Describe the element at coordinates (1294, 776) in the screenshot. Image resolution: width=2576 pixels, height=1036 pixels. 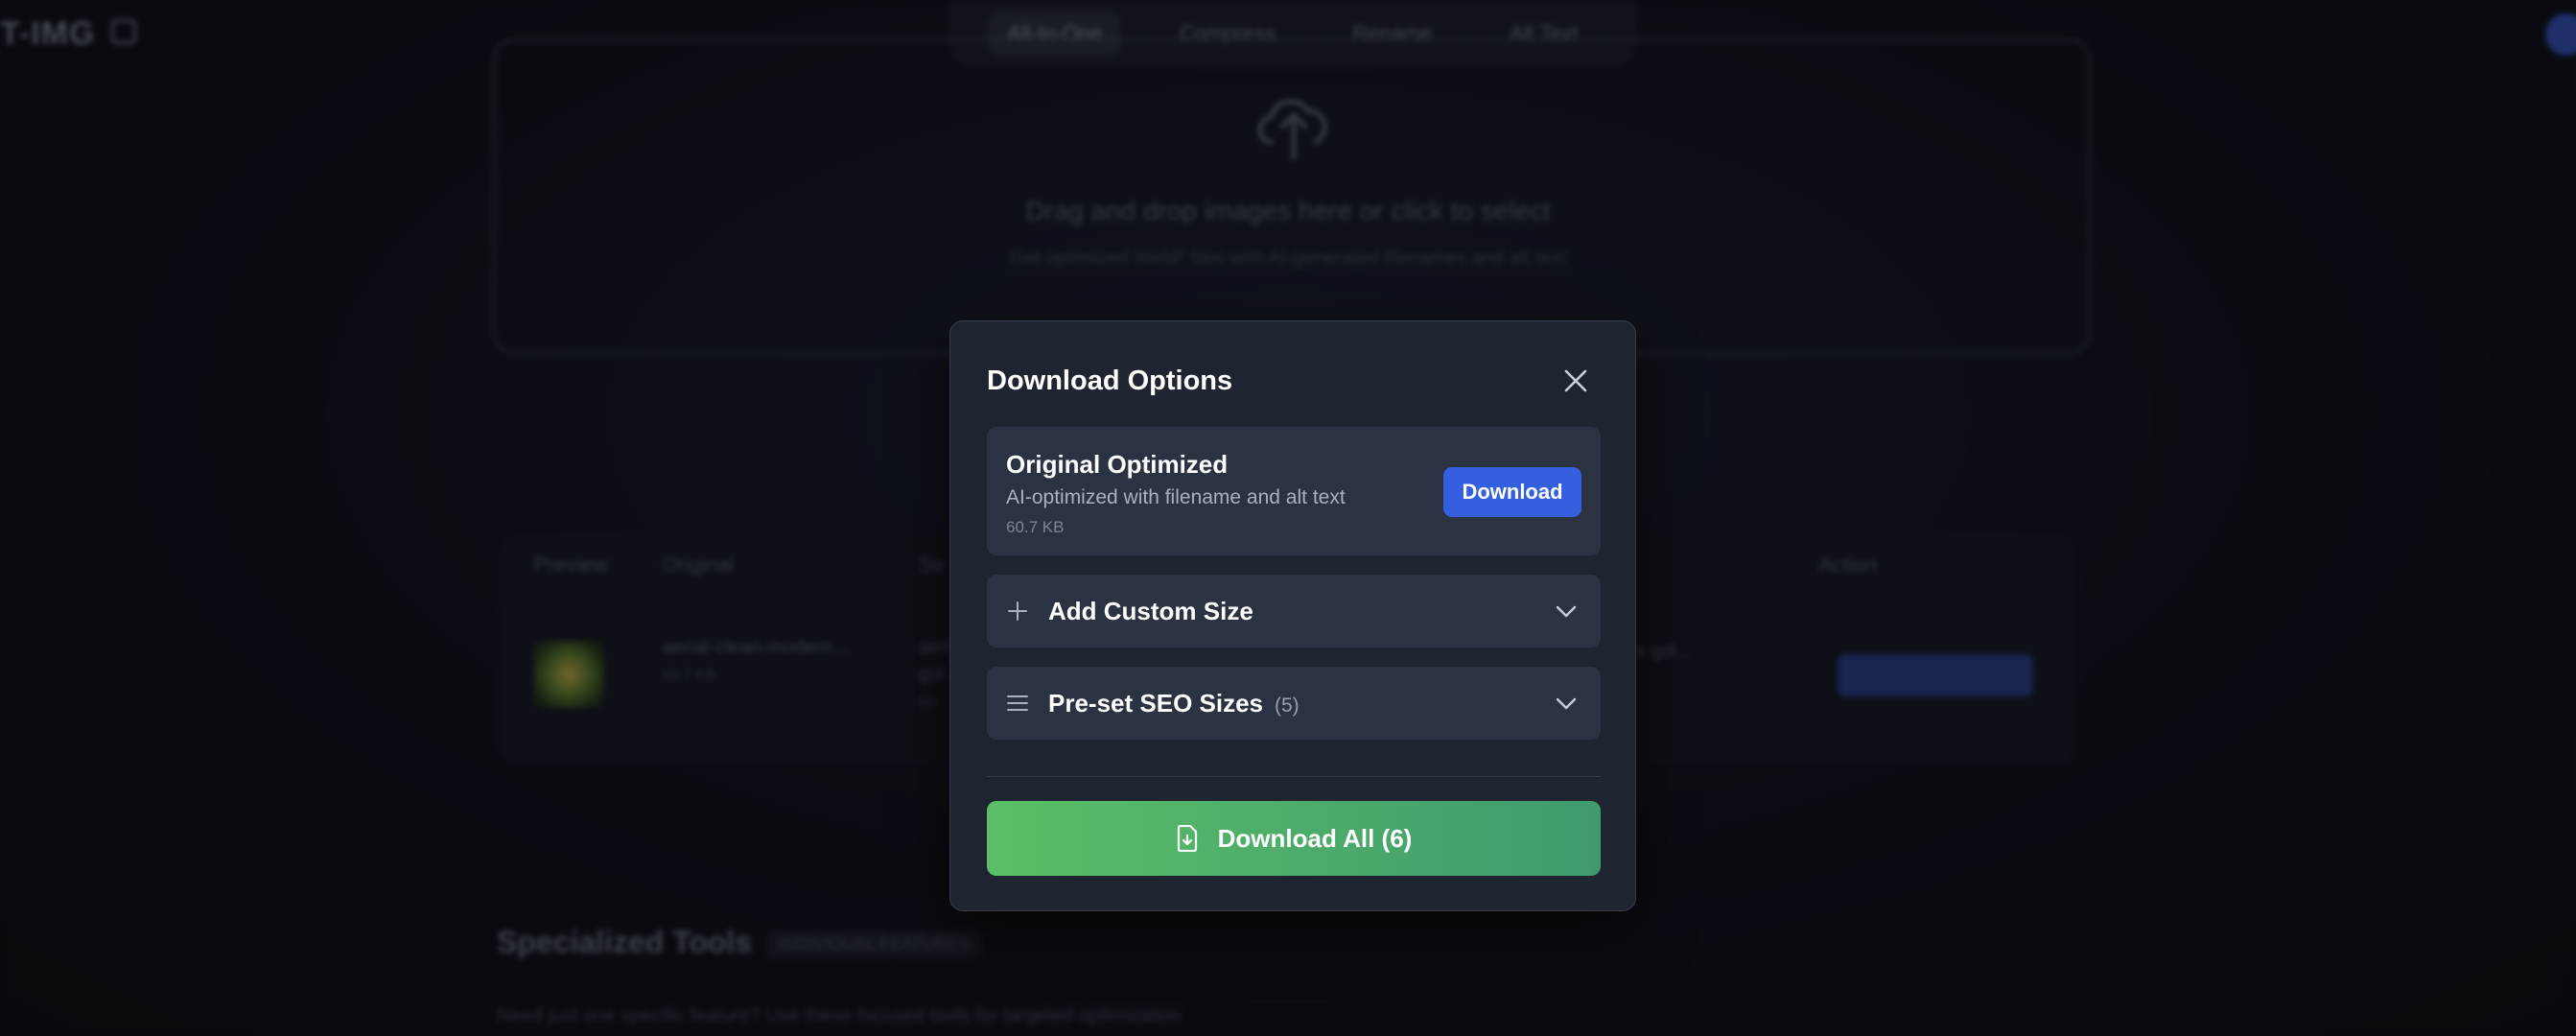
I see `divider` at that location.